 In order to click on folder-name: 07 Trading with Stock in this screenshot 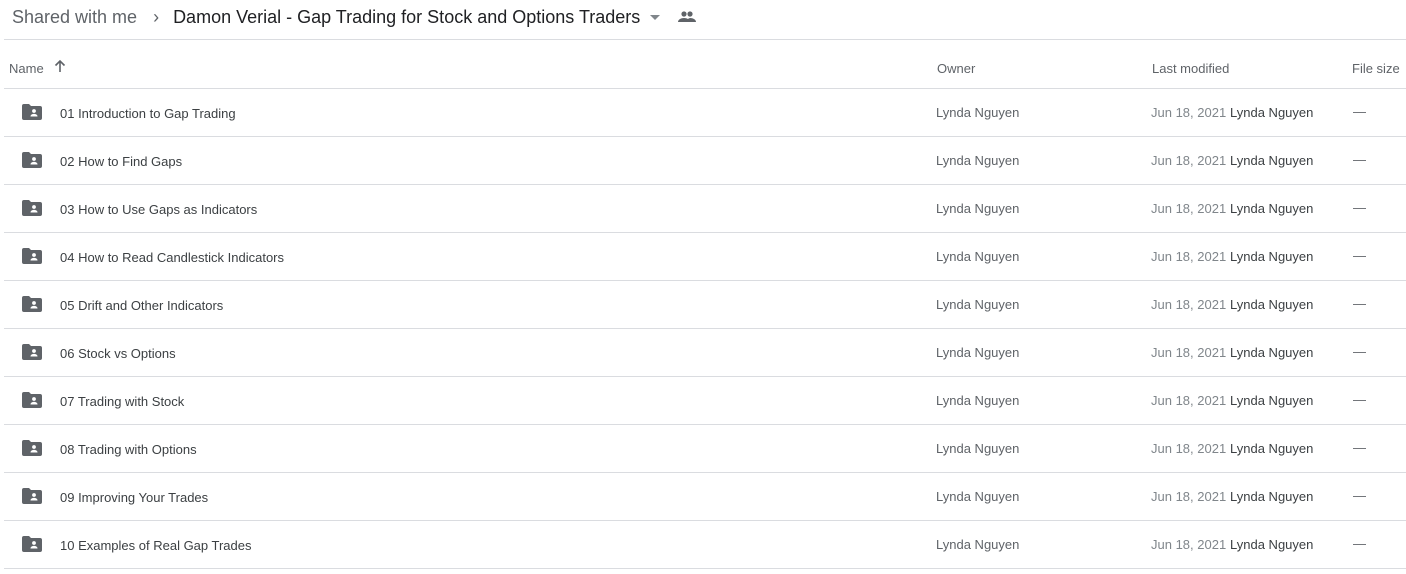, I will do `click(122, 401)`.